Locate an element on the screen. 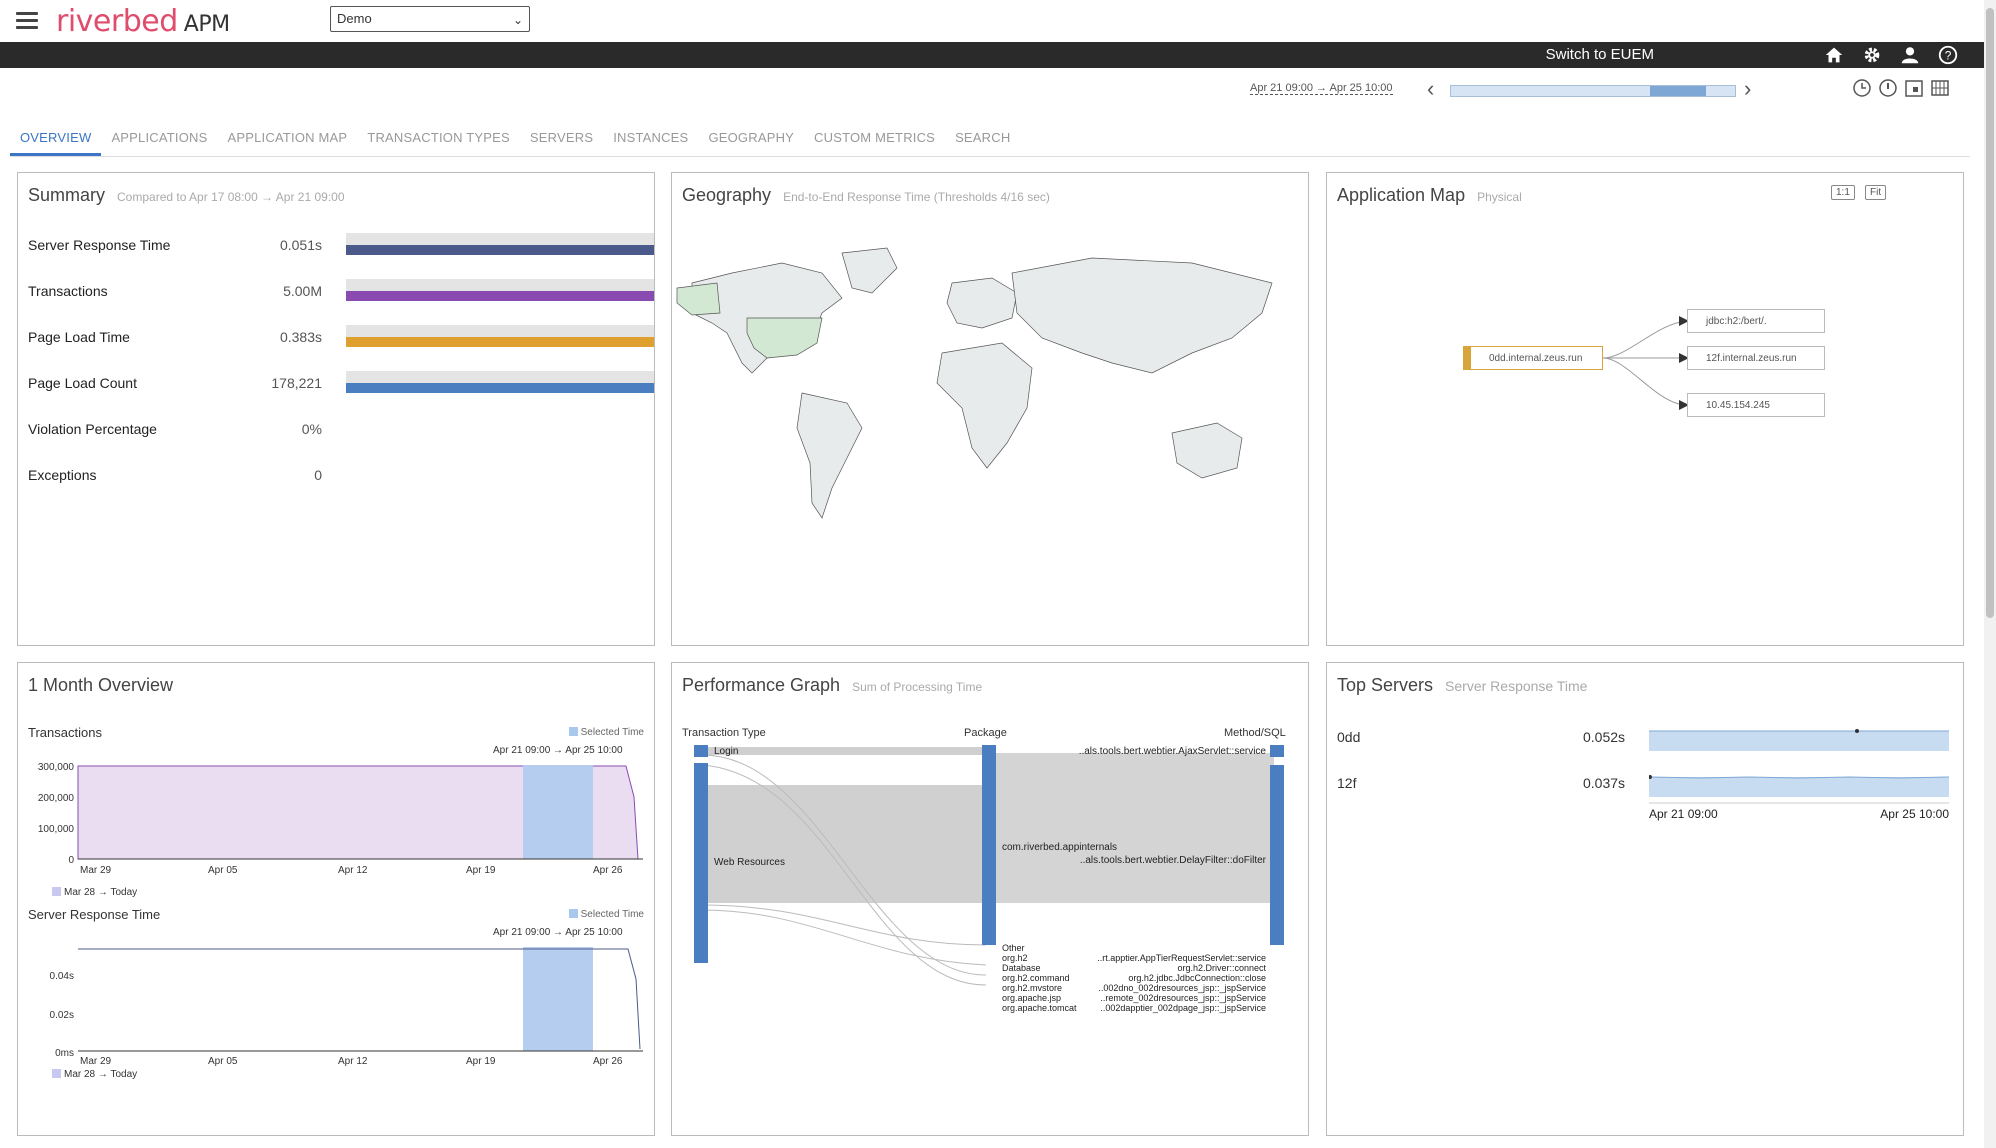 This screenshot has height=1148, width=1996. package-label: com.riverbed.appinternals is located at coordinates (1059, 847).